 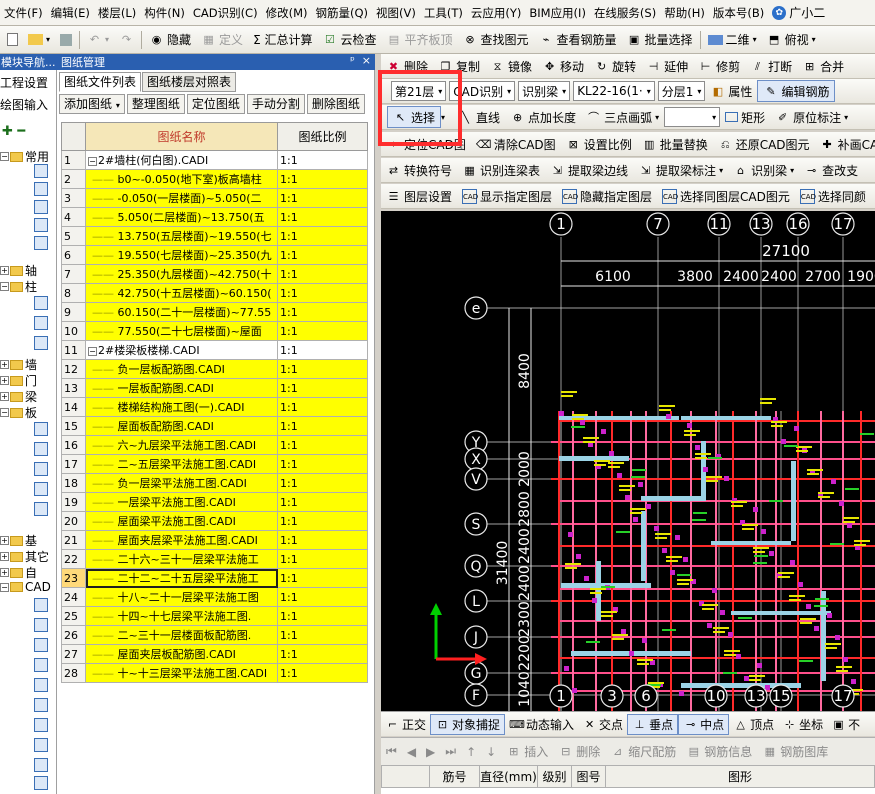 I want to click on check-support-button: ⊸ 查改支, so click(x=831, y=170).